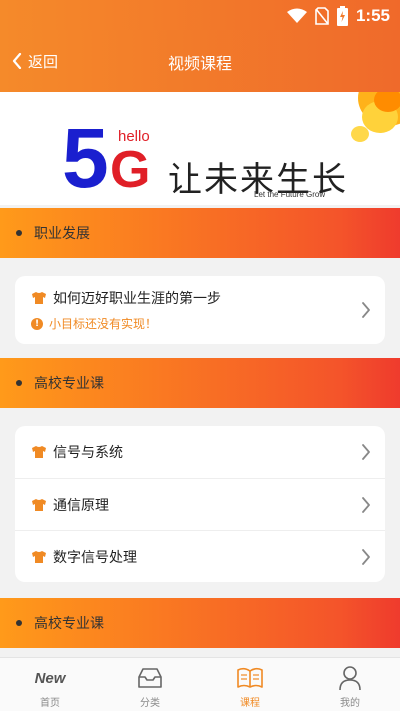 The height and width of the screenshot is (711, 400). I want to click on banner-slogan-en: Let the Future Grow, so click(290, 194).